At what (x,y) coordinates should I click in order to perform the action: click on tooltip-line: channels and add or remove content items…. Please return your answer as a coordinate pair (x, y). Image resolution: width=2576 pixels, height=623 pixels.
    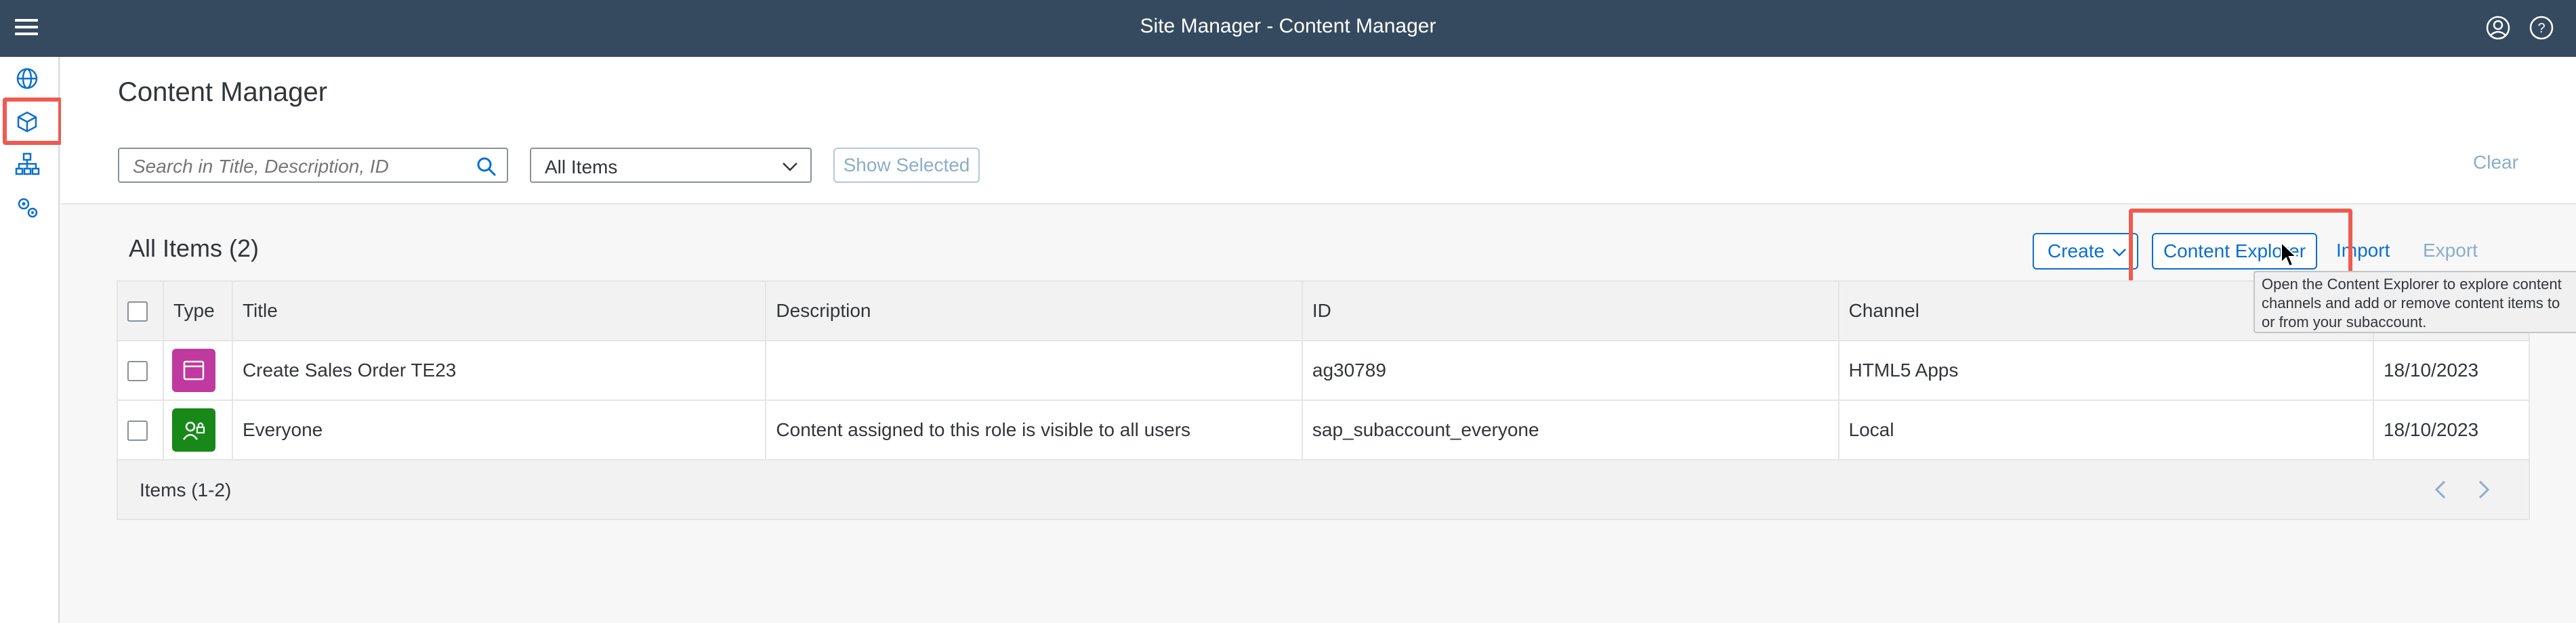
    Looking at the image, I should click on (2411, 303).